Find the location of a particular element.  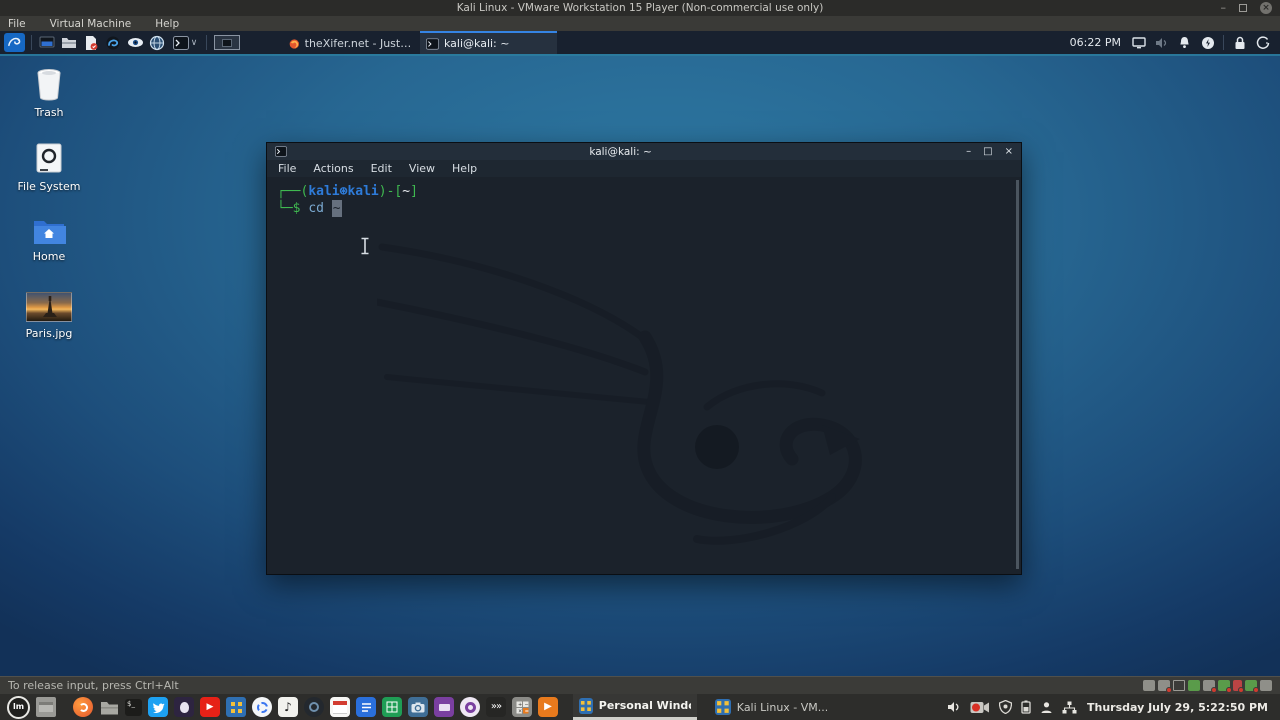

vmware-restore-button is located at coordinates (1243, 8).